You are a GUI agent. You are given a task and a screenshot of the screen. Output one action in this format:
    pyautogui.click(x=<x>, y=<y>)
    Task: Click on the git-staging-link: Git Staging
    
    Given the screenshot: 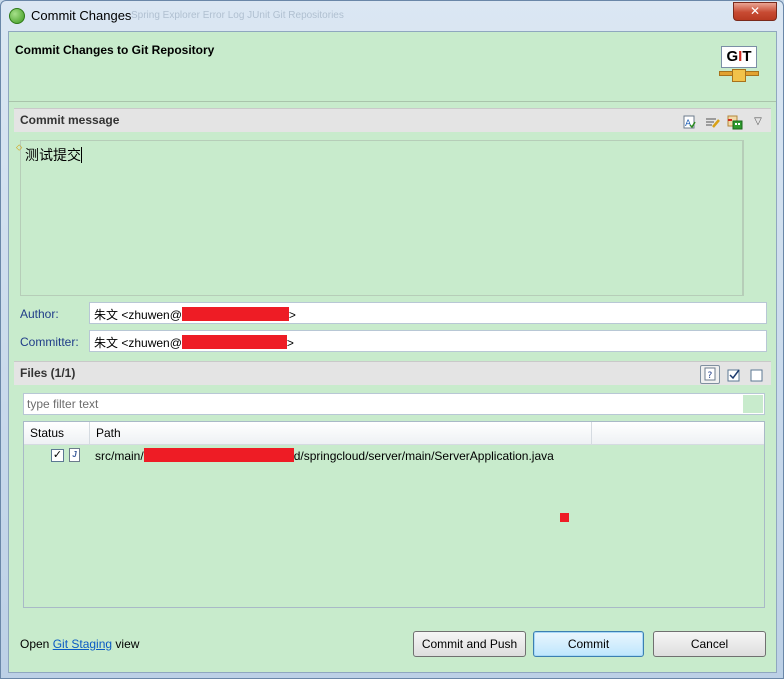 What is the action you would take?
    pyautogui.click(x=82, y=644)
    